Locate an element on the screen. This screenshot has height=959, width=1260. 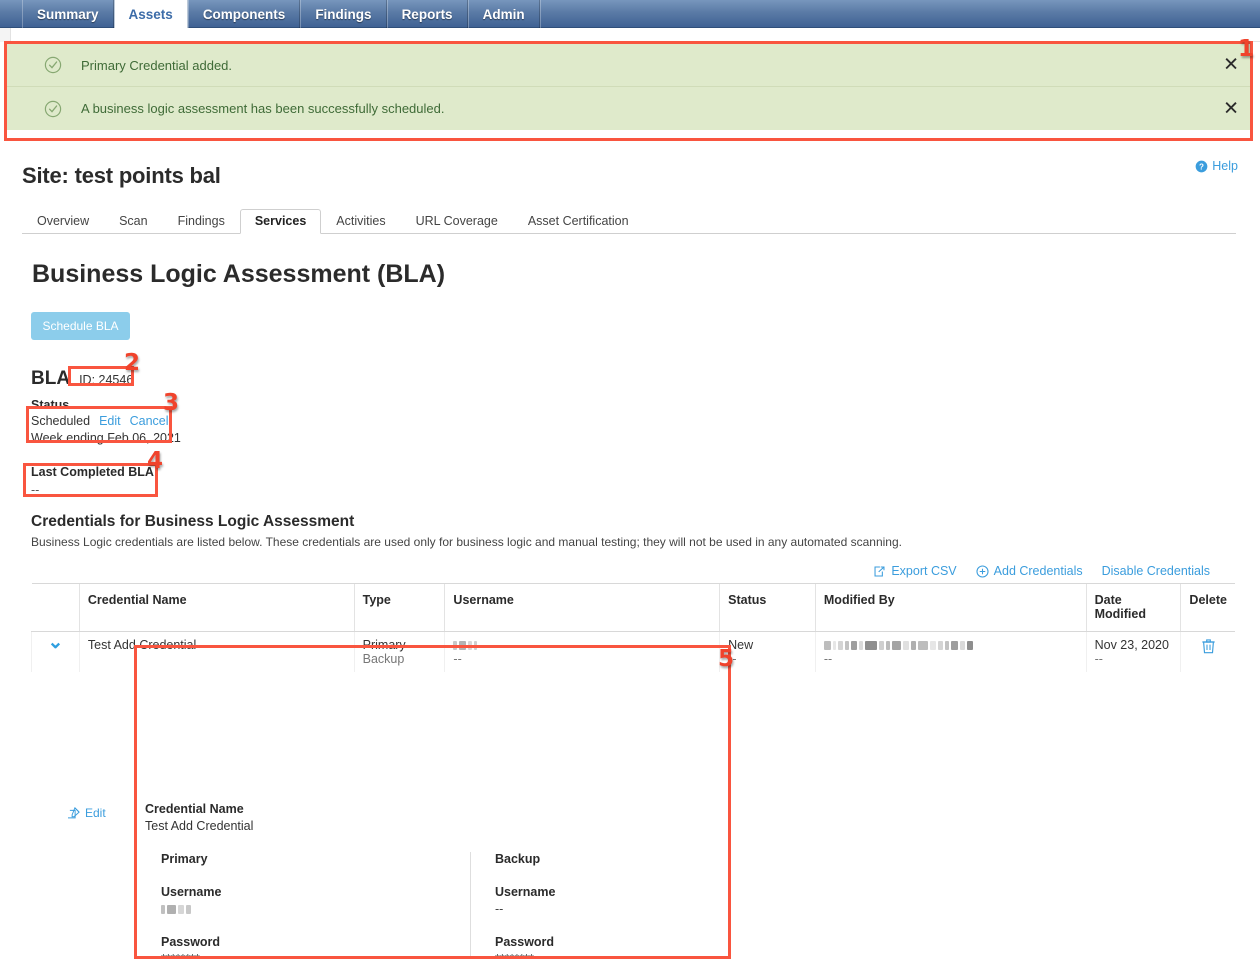
action-label: Disable Credentials is located at coordinates (1155, 571).